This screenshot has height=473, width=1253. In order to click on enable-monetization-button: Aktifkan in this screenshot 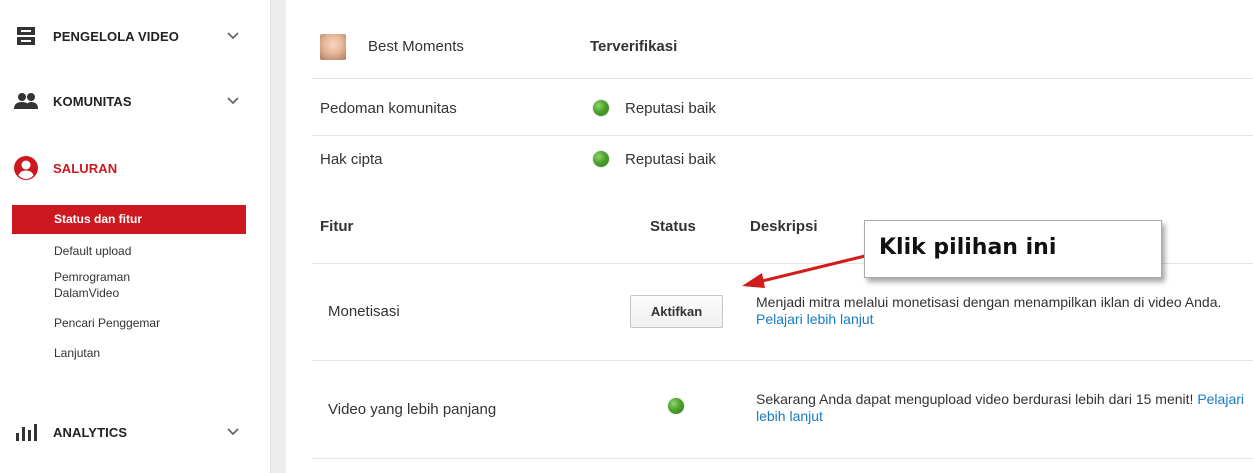, I will do `click(676, 311)`.